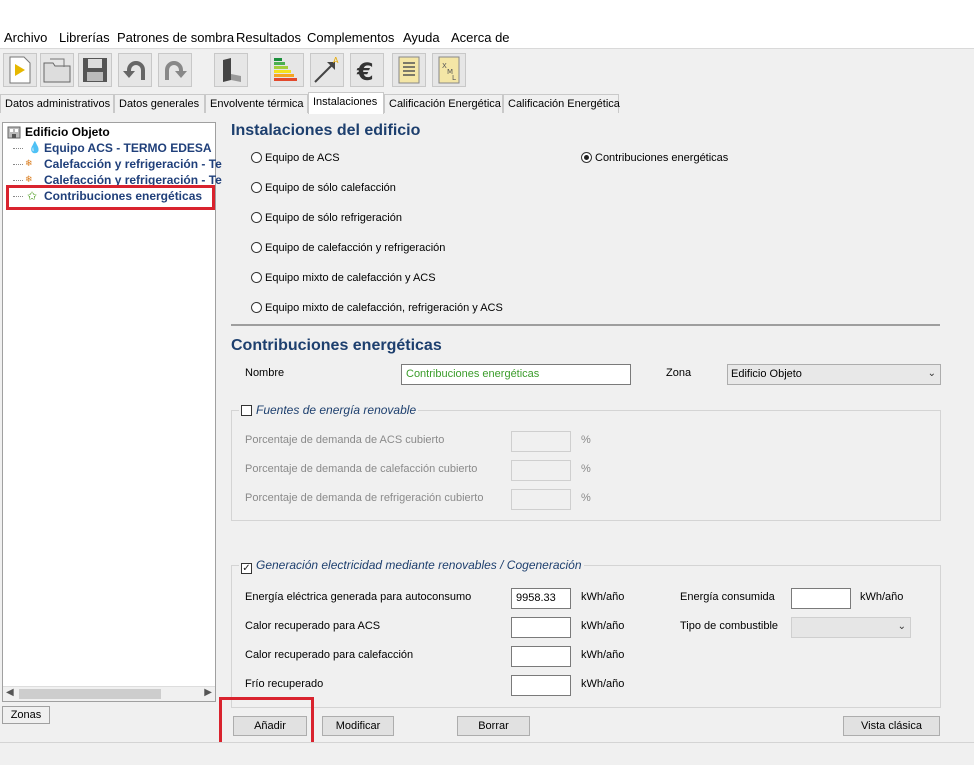 The image size is (974, 765). What do you see at coordinates (350, 37) in the screenshot?
I see `menu-complementos: Complementos` at bounding box center [350, 37].